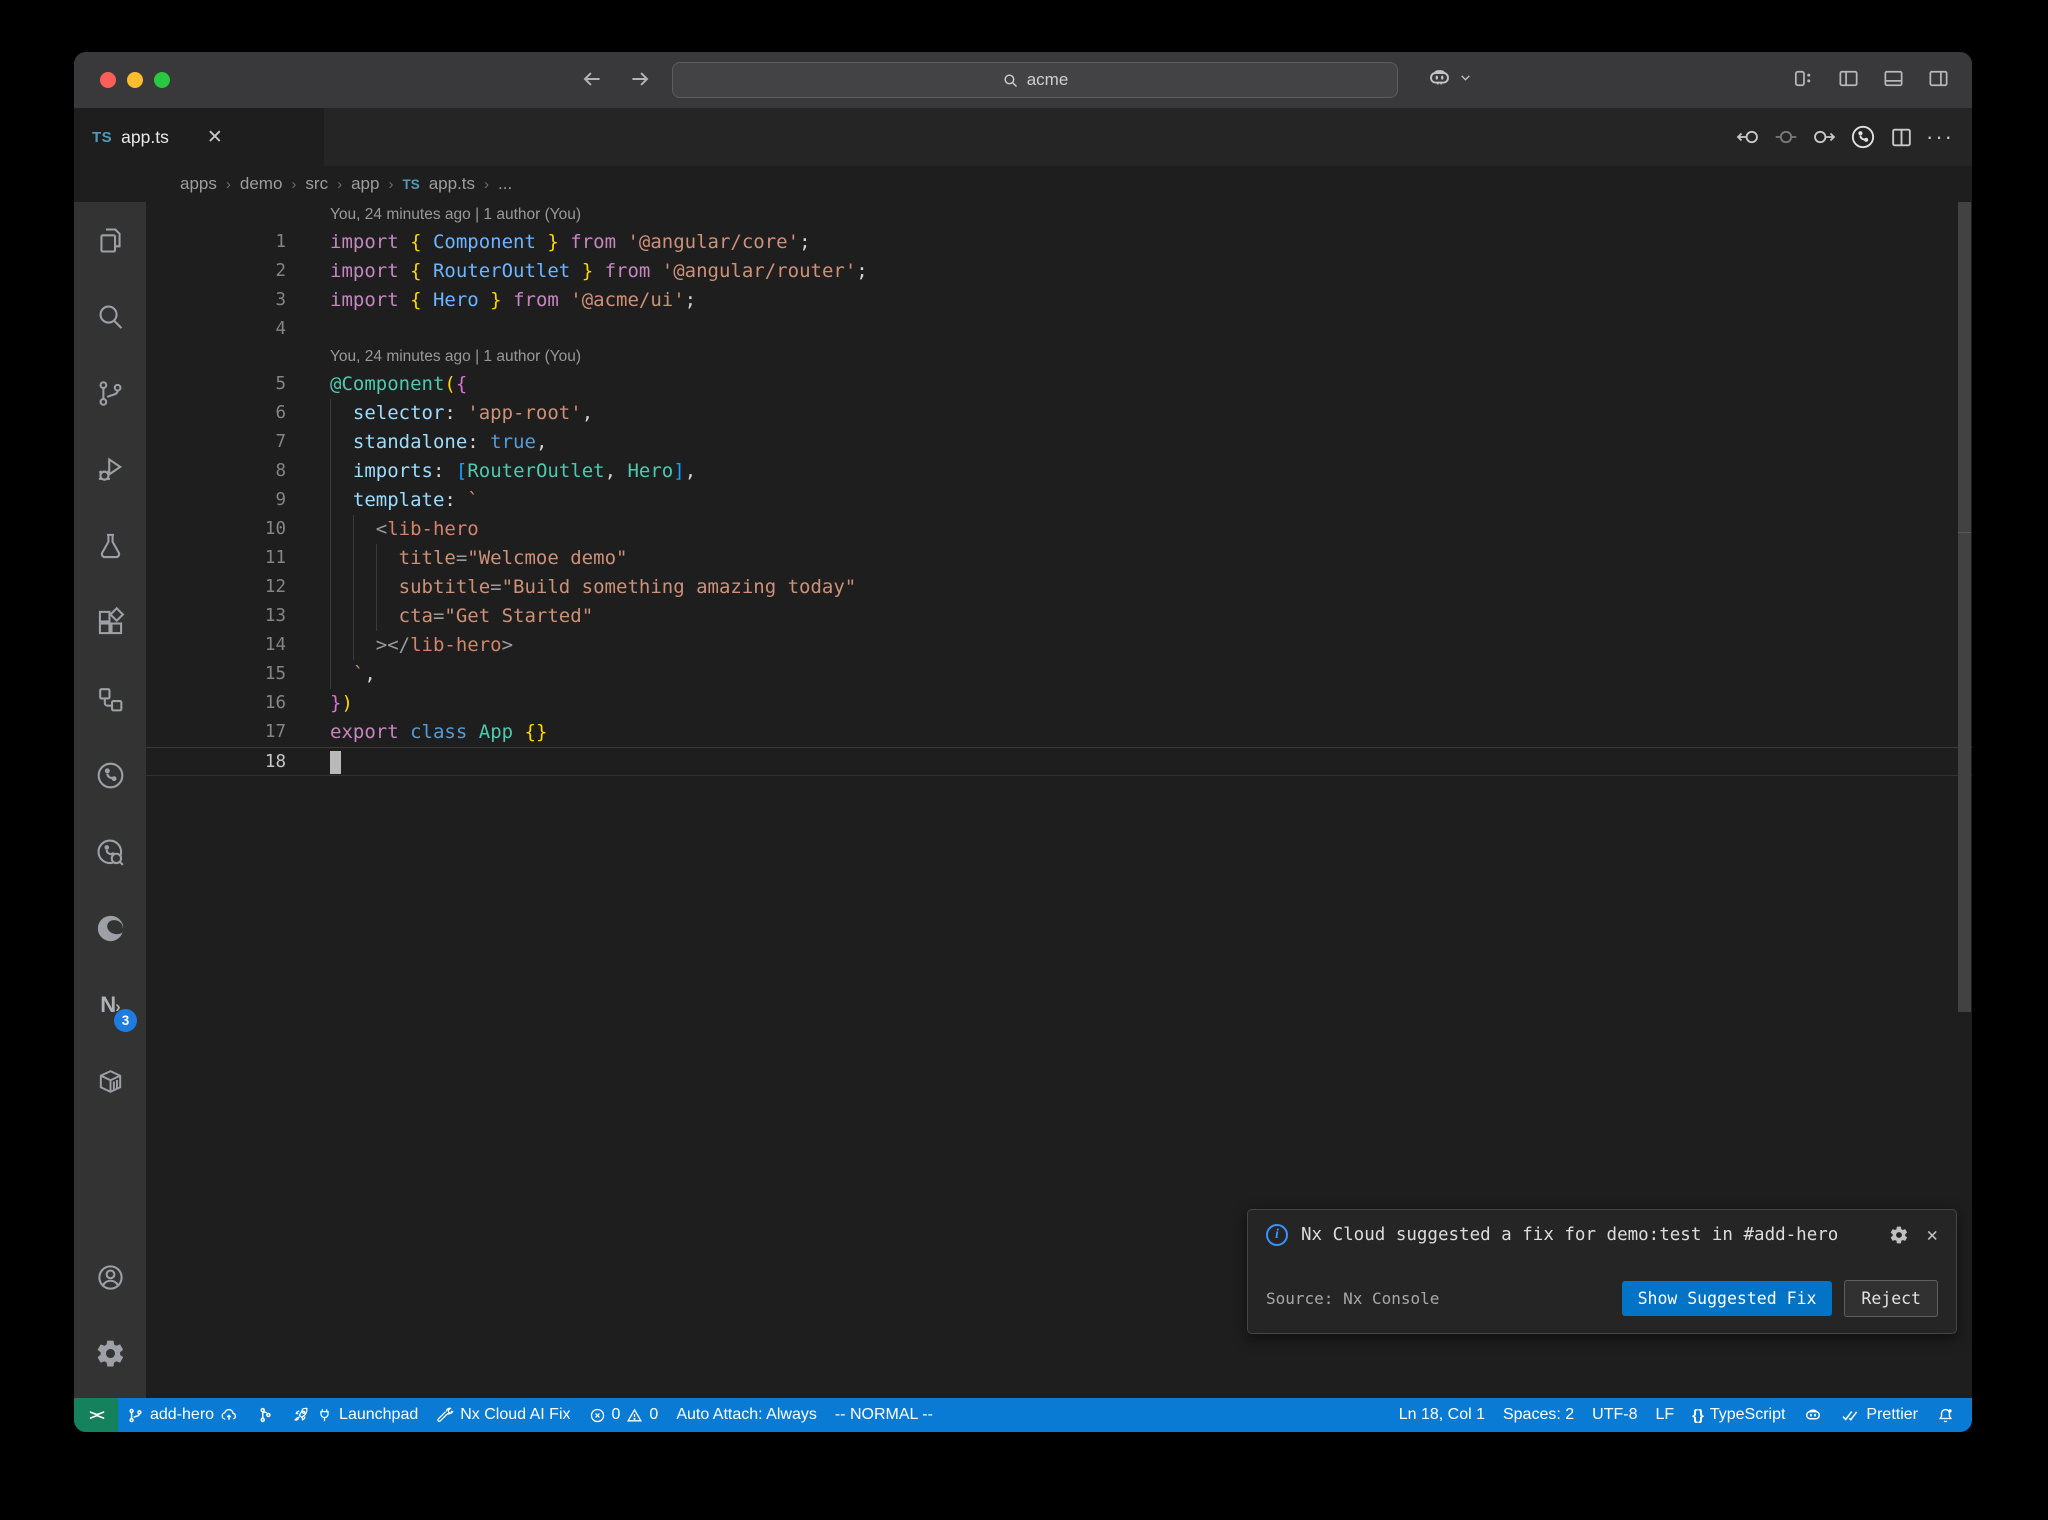 Image resolution: width=2048 pixels, height=1520 pixels. What do you see at coordinates (275, 732) in the screenshot?
I see `line-number: 17` at bounding box center [275, 732].